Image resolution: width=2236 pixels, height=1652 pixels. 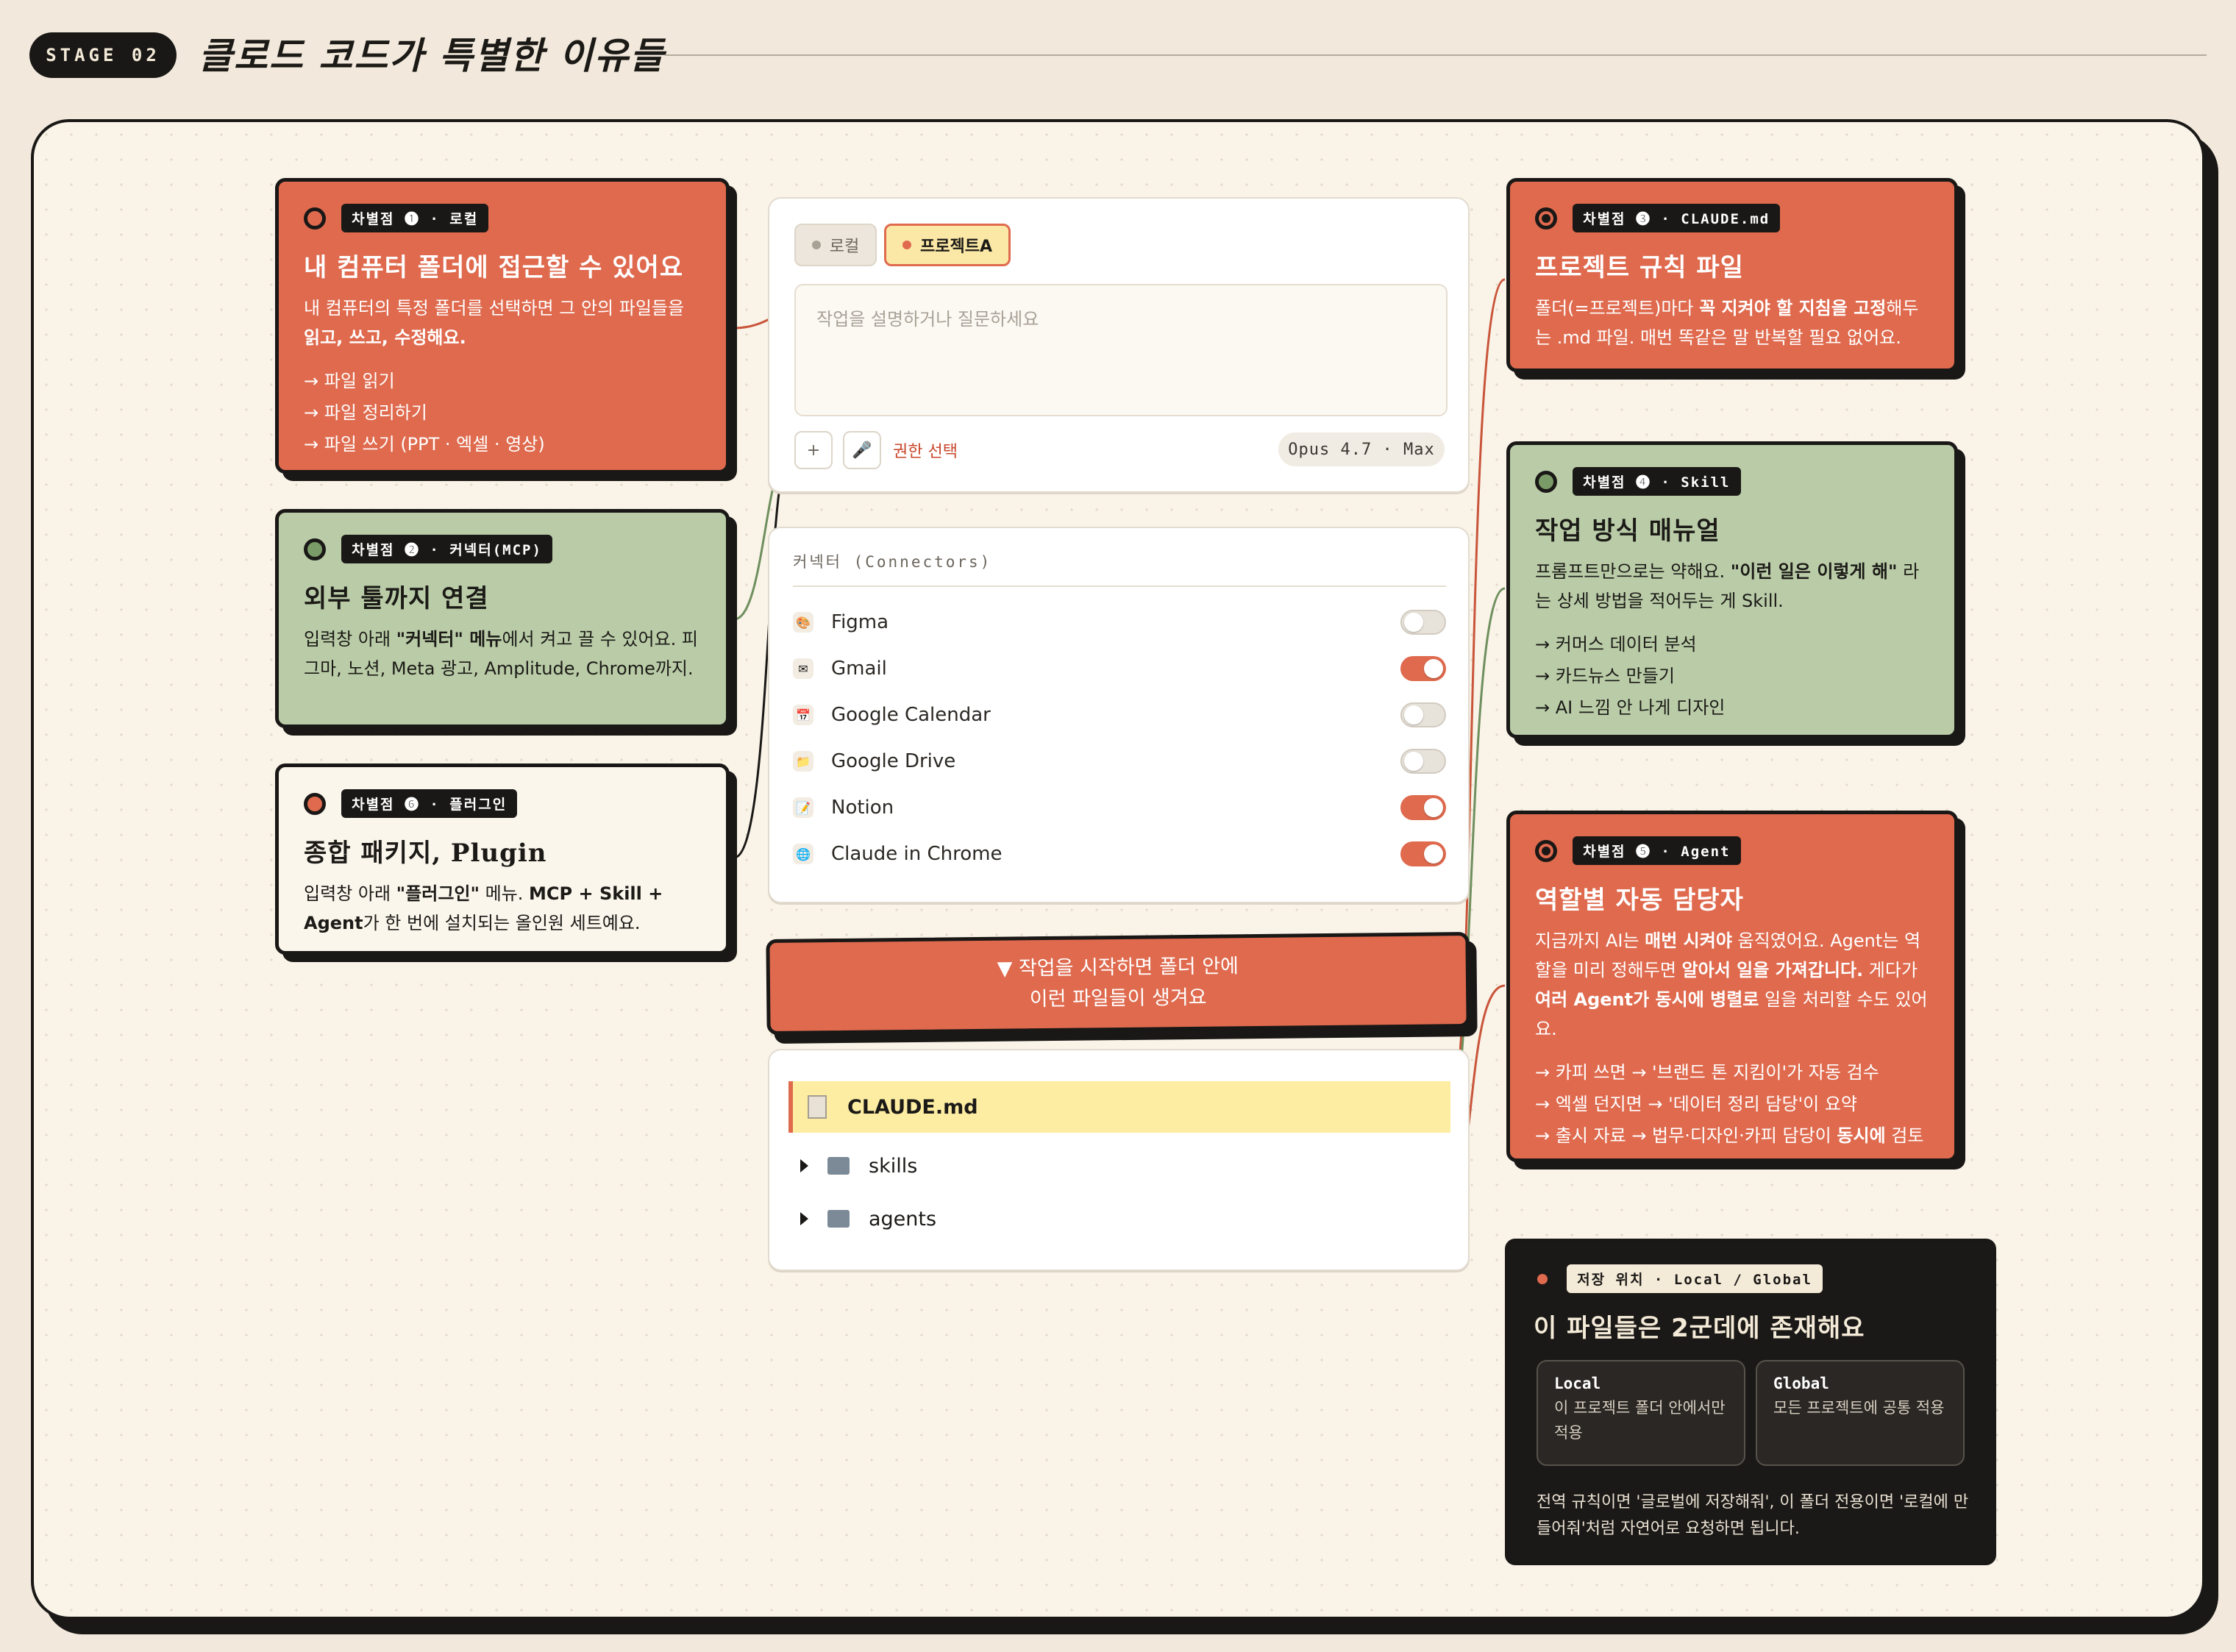 I want to click on prompt-input: 작업을 설명하거나 질문하세요, so click(x=1121, y=350).